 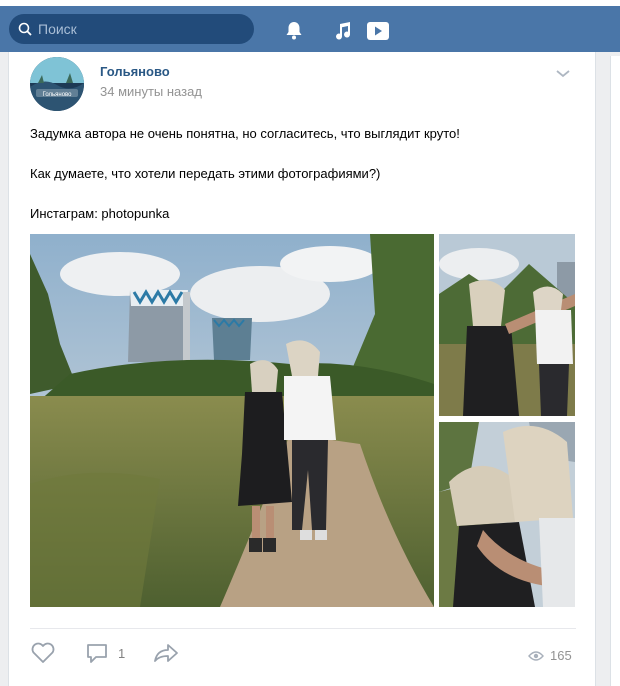 I want to click on video-icon, so click(x=378, y=31).